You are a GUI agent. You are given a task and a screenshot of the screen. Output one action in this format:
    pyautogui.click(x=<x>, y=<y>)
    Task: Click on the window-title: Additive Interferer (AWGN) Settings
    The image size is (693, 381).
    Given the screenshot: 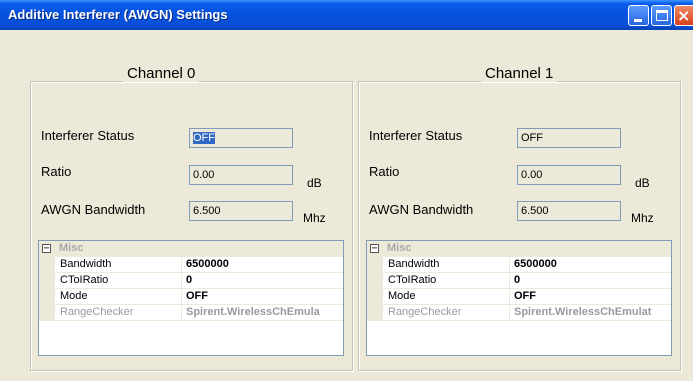 What is the action you would take?
    pyautogui.click(x=118, y=14)
    